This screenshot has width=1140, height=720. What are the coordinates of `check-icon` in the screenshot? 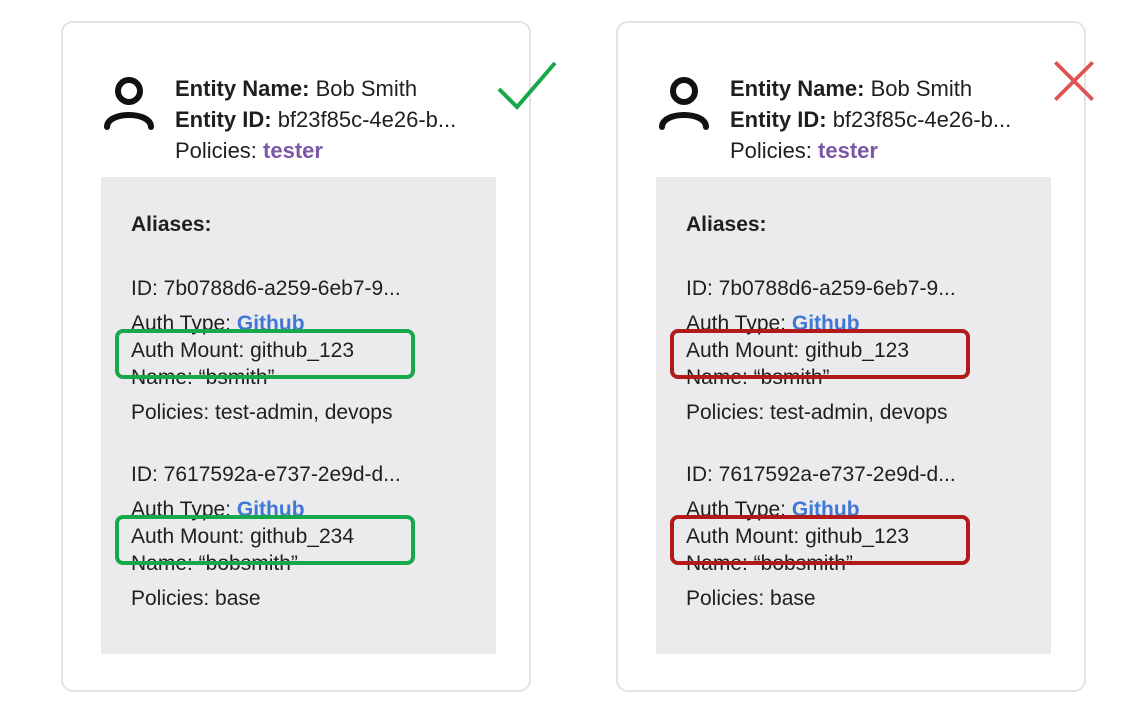 It's located at (527, 85).